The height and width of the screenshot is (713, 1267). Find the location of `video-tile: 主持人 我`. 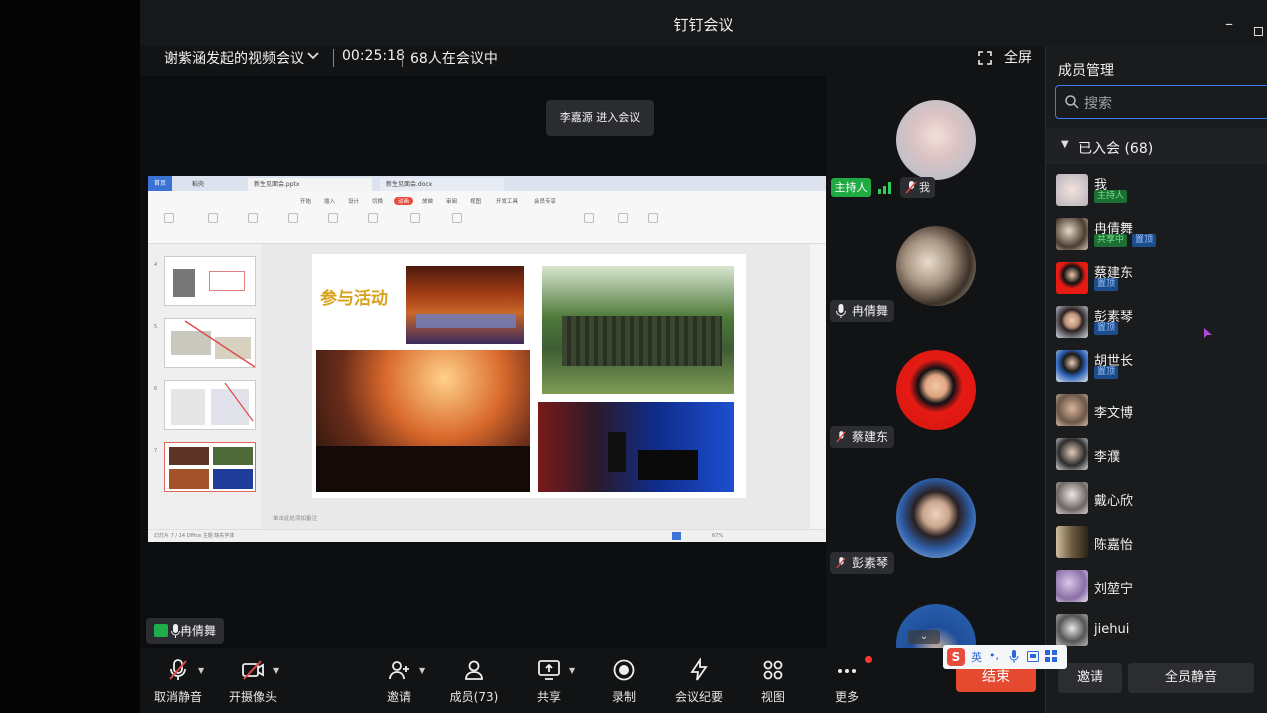

video-tile: 主持人 我 is located at coordinates (935, 139).